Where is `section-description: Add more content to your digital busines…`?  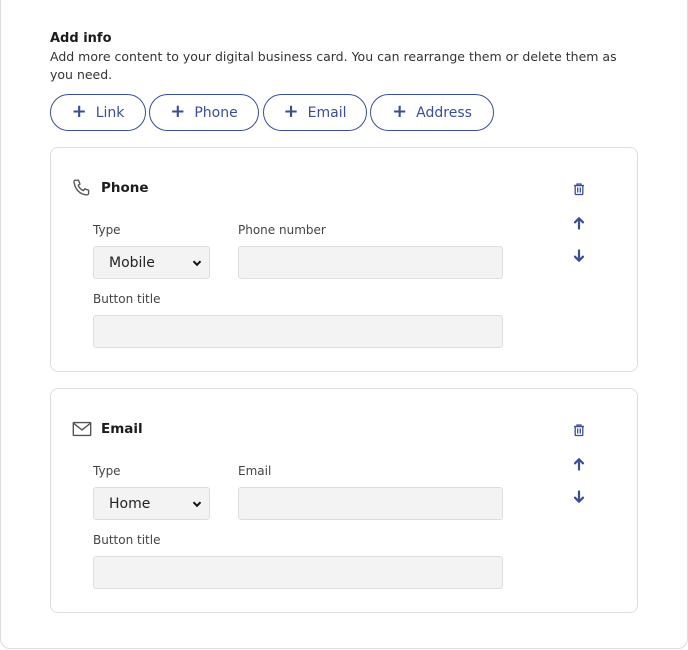
section-description: Add more content to your digital busines… is located at coordinates (333, 65).